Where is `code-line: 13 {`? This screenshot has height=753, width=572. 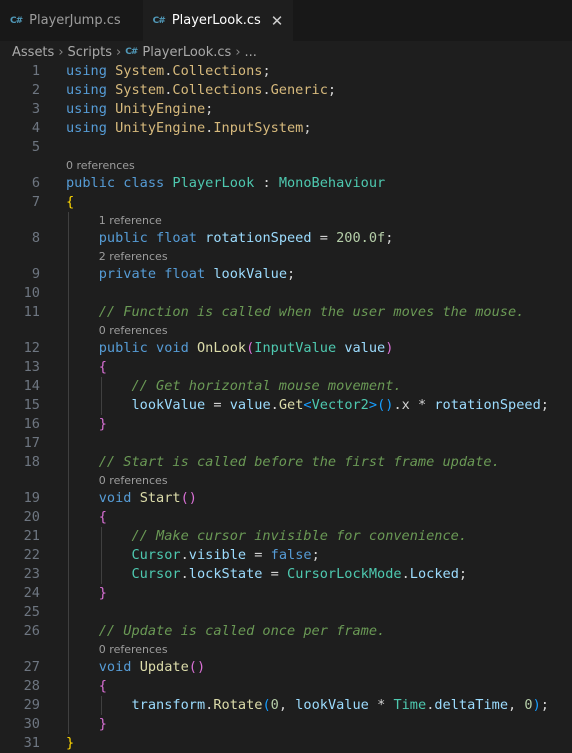 code-line: 13 { is located at coordinates (286, 367).